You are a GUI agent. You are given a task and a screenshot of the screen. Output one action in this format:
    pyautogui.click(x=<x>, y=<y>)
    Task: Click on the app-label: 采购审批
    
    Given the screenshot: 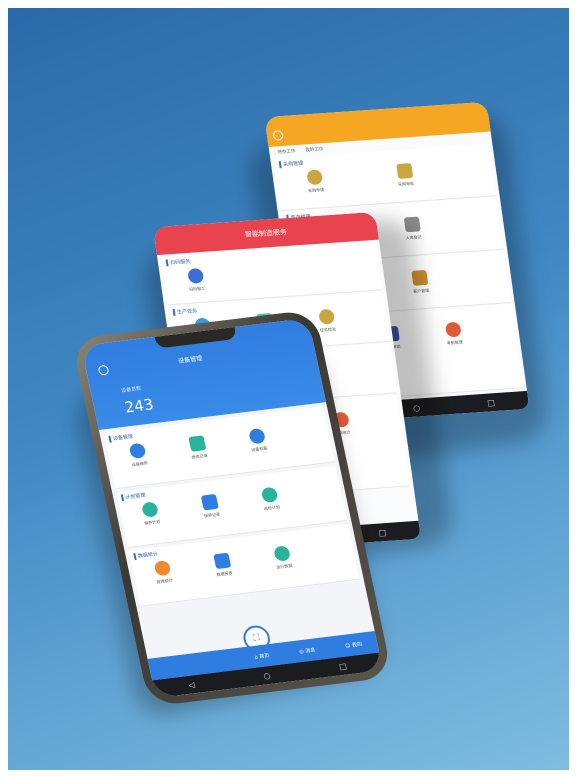 What is the action you would take?
    pyautogui.click(x=406, y=183)
    